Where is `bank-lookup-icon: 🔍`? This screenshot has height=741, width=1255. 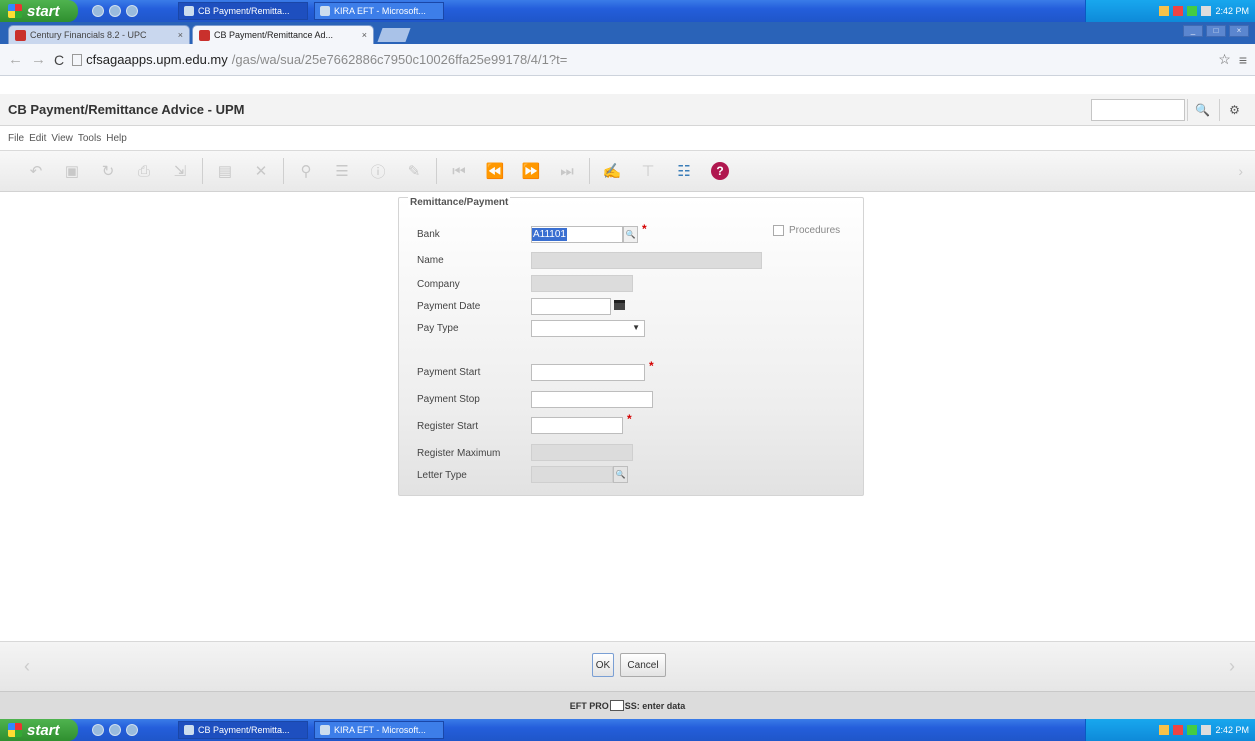 bank-lookup-icon: 🔍 is located at coordinates (630, 234).